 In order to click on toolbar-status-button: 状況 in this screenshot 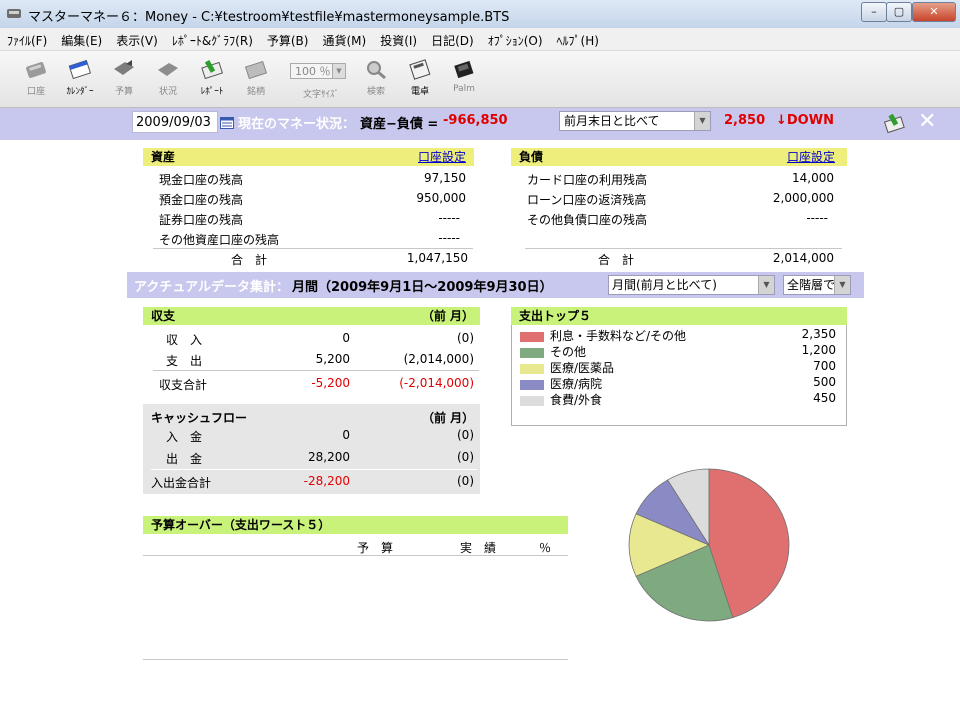, I will do `click(168, 76)`.